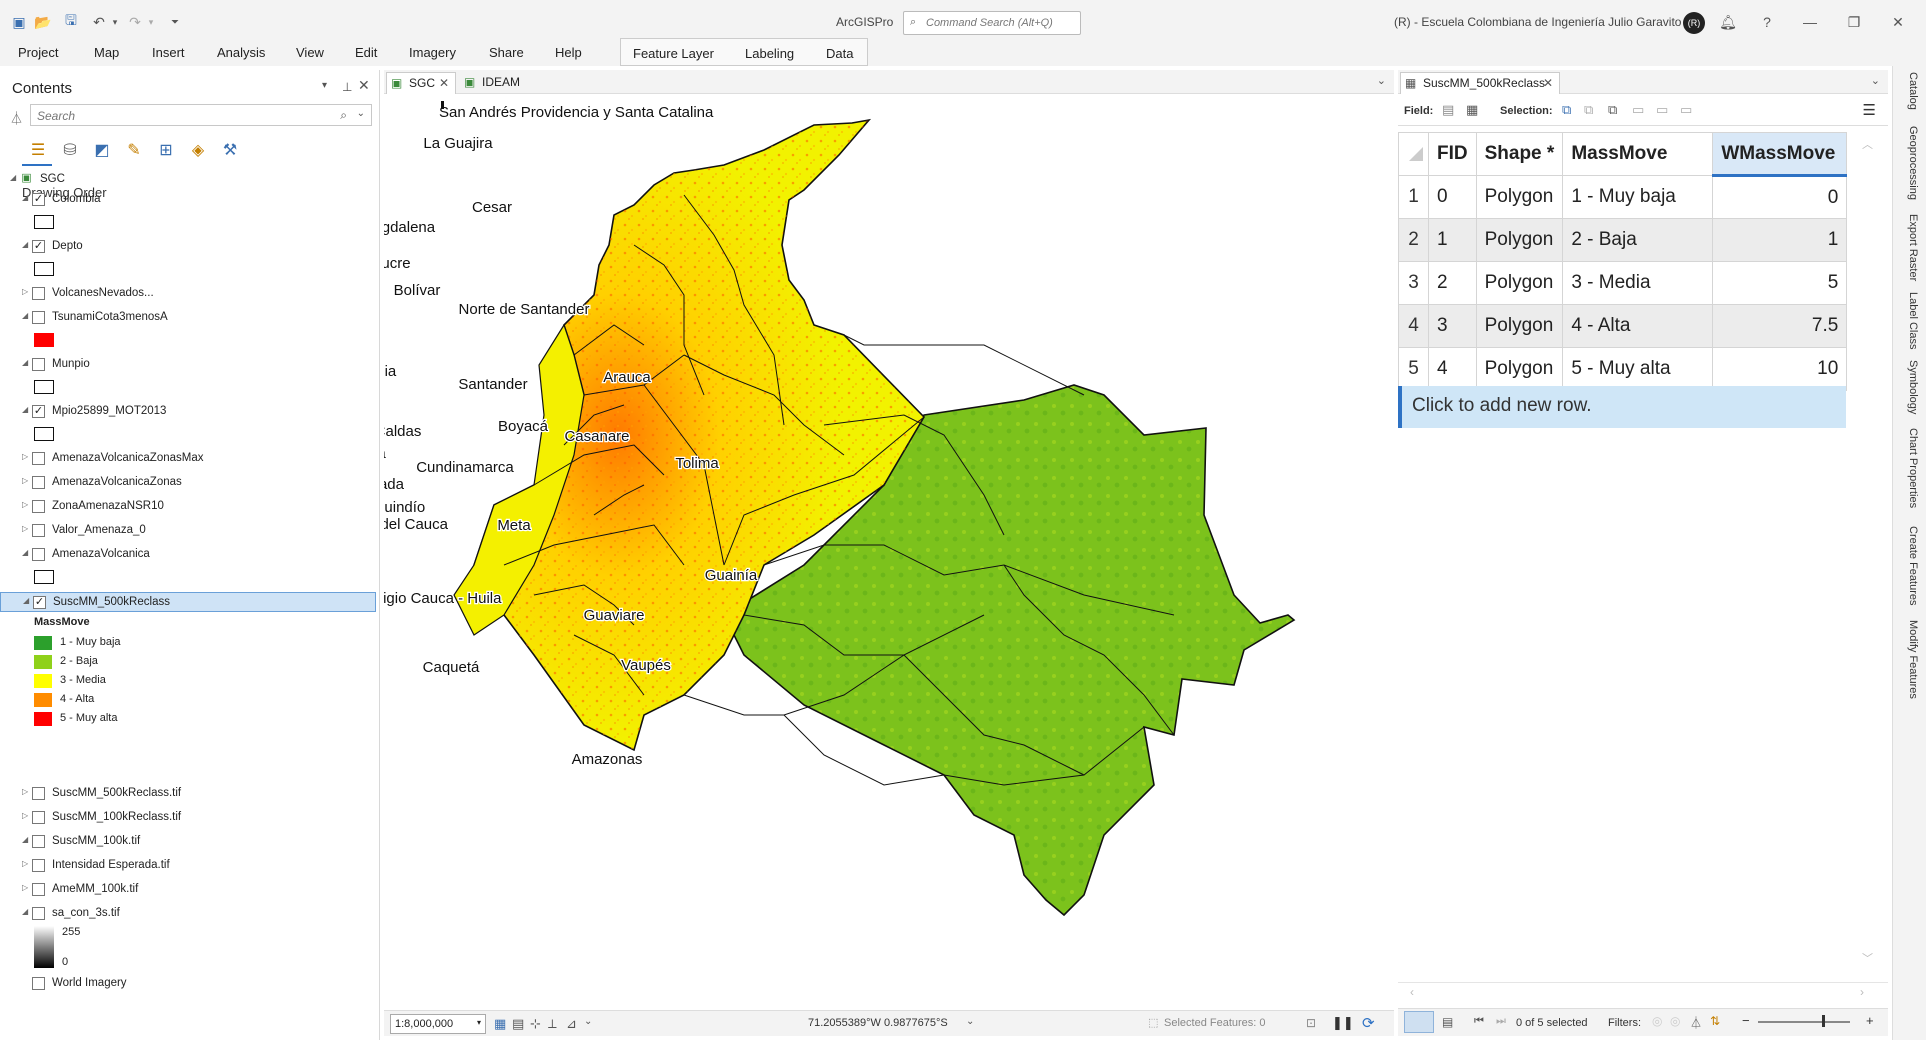 The width and height of the screenshot is (1926, 1045). What do you see at coordinates (1612, 110) in the screenshot?
I see `switch-selection-icon: ⧉` at bounding box center [1612, 110].